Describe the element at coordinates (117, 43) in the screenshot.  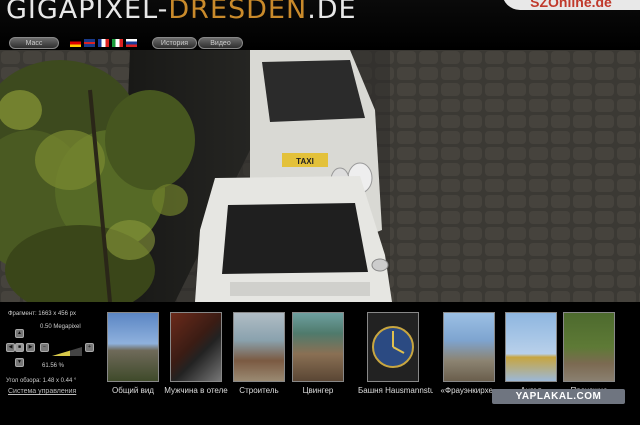
I see `flag-it-icon` at that location.